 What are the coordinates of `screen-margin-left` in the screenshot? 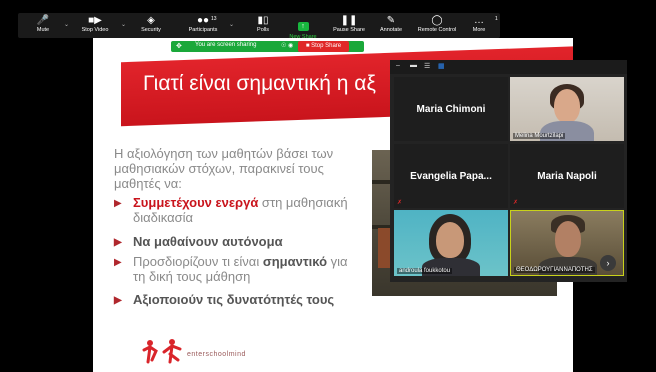 It's located at (46, 186).